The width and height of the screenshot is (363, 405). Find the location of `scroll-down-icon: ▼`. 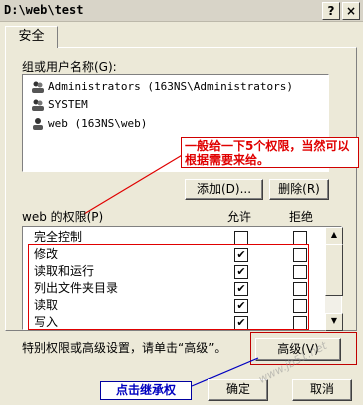

scroll-down-icon: ▼ is located at coordinates (334, 322).